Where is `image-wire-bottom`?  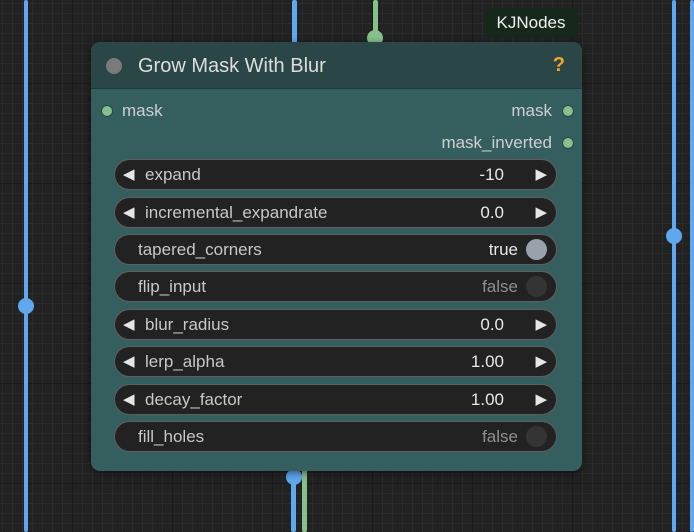
image-wire-bottom is located at coordinates (304, 499).